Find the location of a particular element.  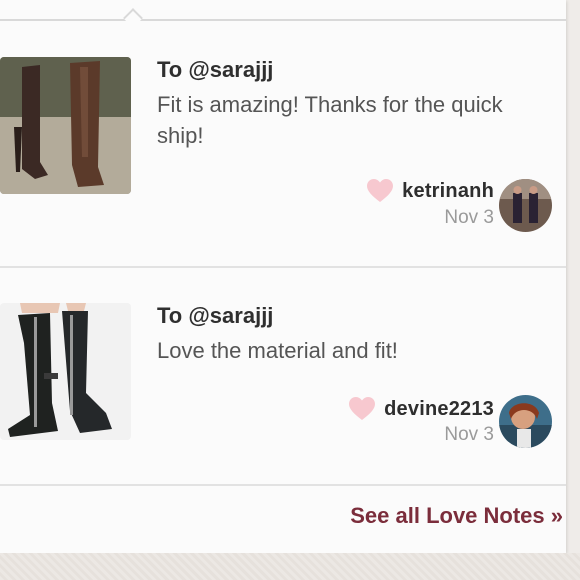

author-username: ketrinanh is located at coordinates (448, 191).